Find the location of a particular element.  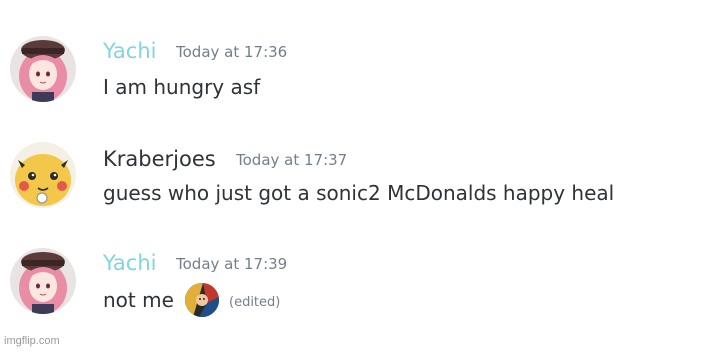

pikachu-avatar-icon is located at coordinates (43, 175).